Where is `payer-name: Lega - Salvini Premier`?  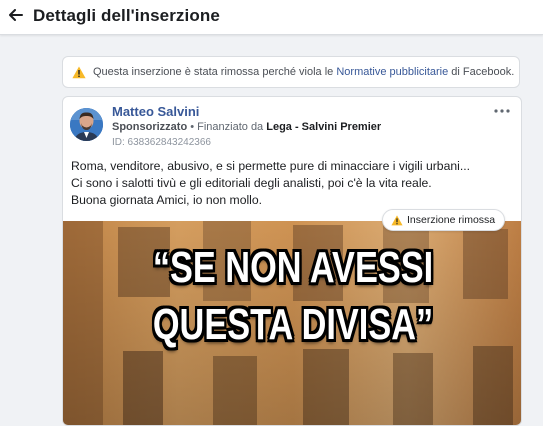
payer-name: Lega - Salvini Premier is located at coordinates (324, 127).